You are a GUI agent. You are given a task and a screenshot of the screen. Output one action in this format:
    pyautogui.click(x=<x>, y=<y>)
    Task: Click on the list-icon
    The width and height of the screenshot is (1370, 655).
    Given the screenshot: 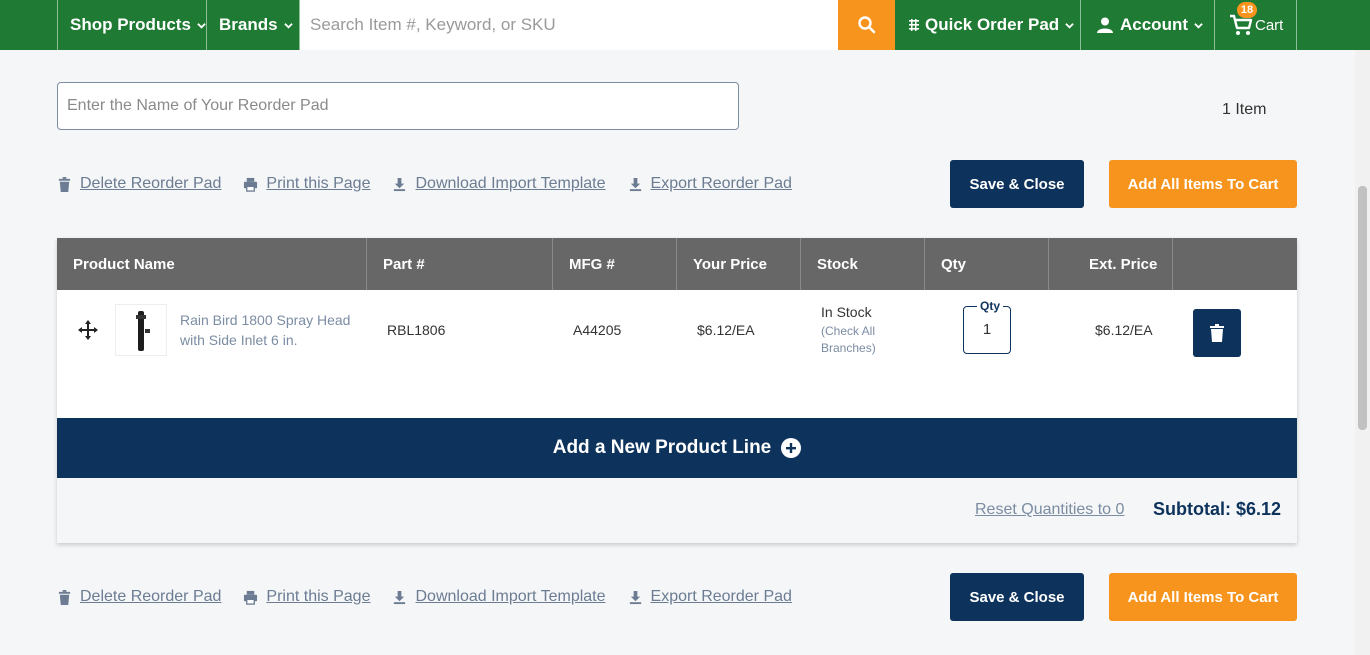 What is the action you would take?
    pyautogui.click(x=914, y=25)
    